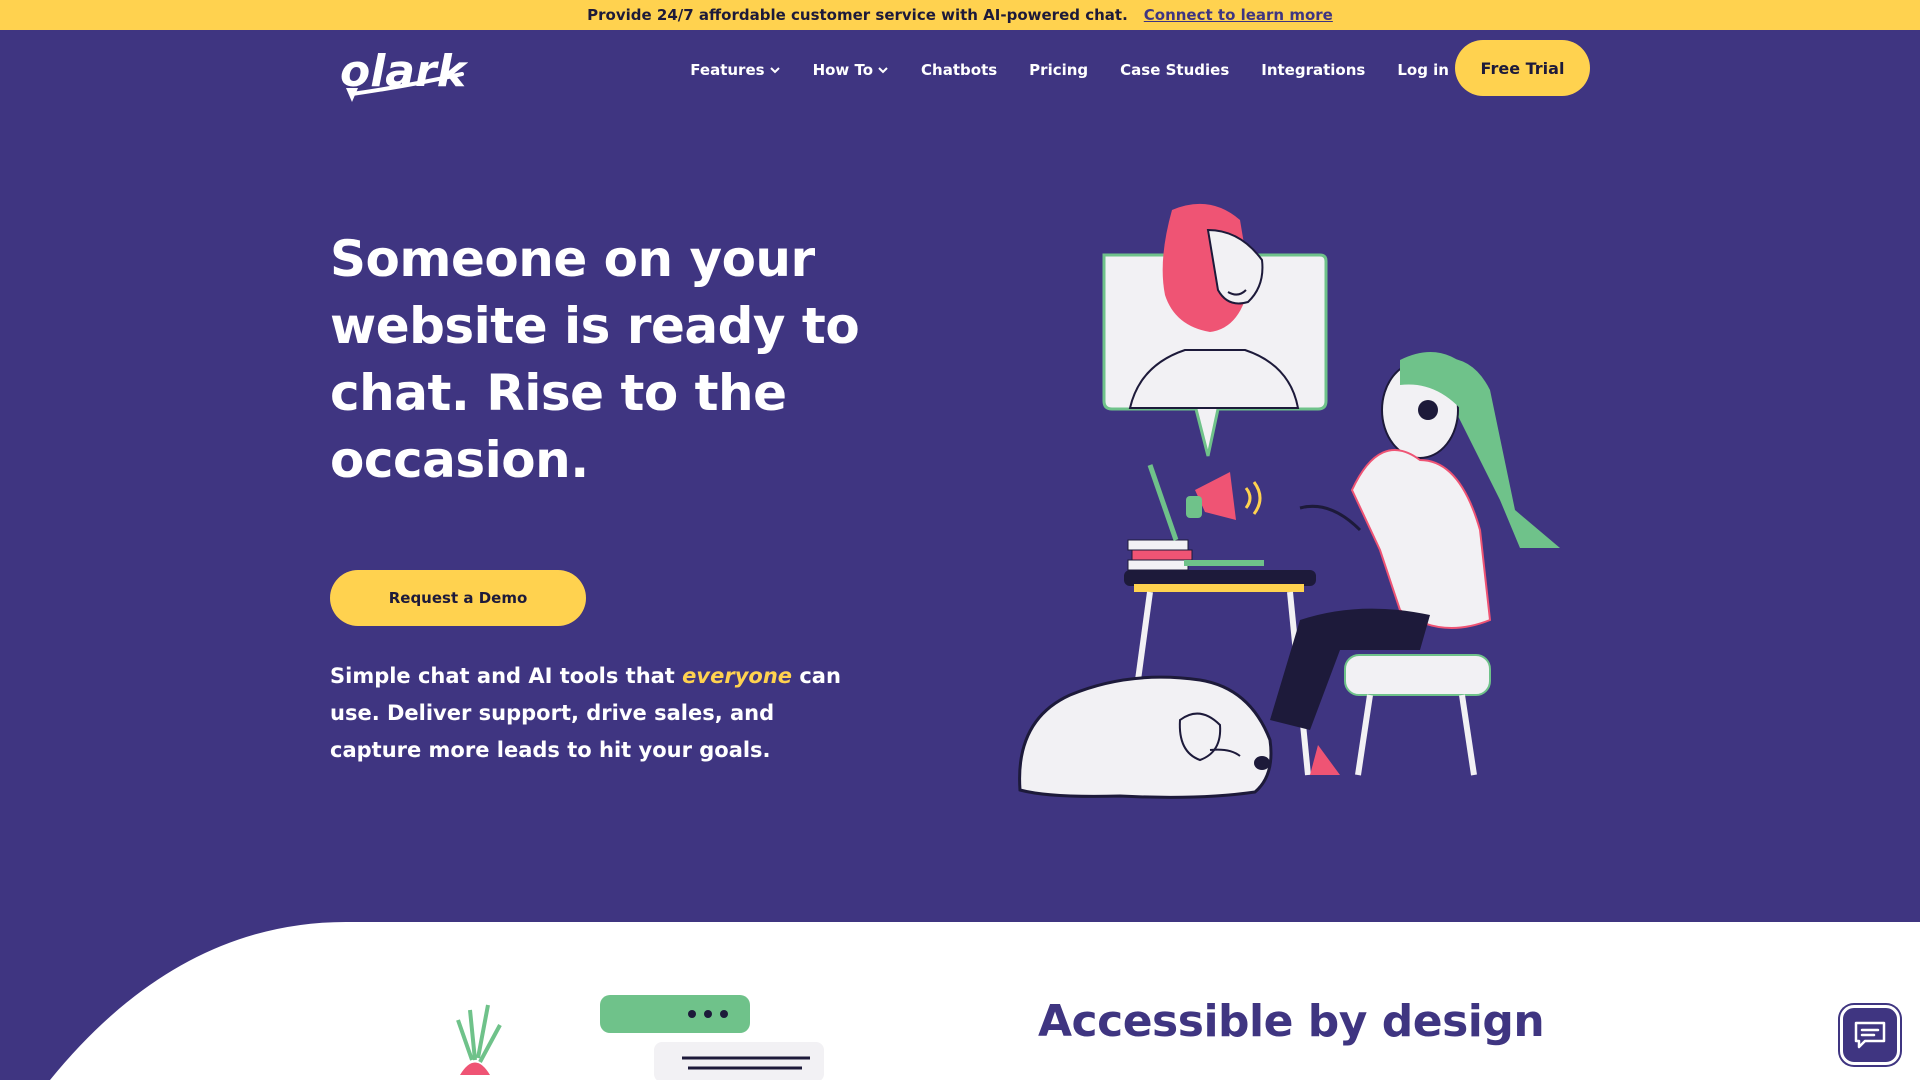  What do you see at coordinates (727, 70) in the screenshot?
I see `nav-item-label: Features` at bounding box center [727, 70].